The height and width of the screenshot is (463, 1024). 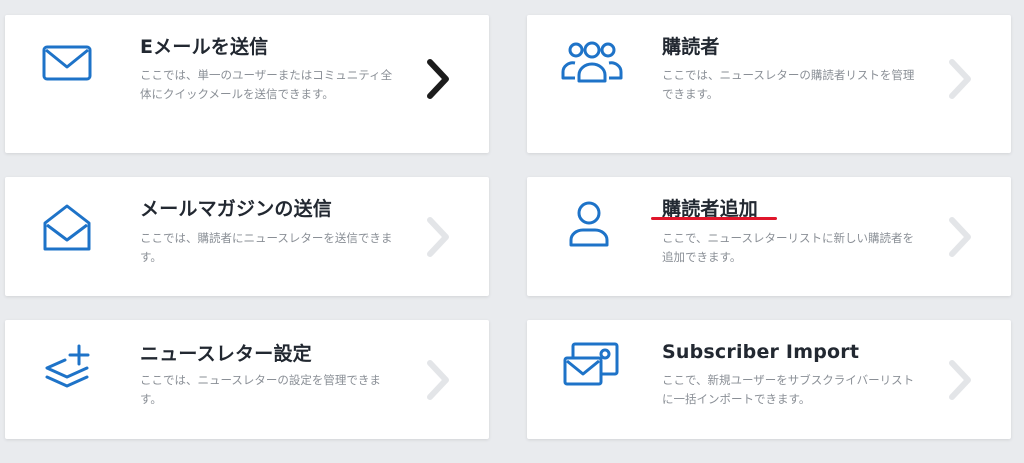 I want to click on import-envelopes-icon, so click(x=592, y=368).